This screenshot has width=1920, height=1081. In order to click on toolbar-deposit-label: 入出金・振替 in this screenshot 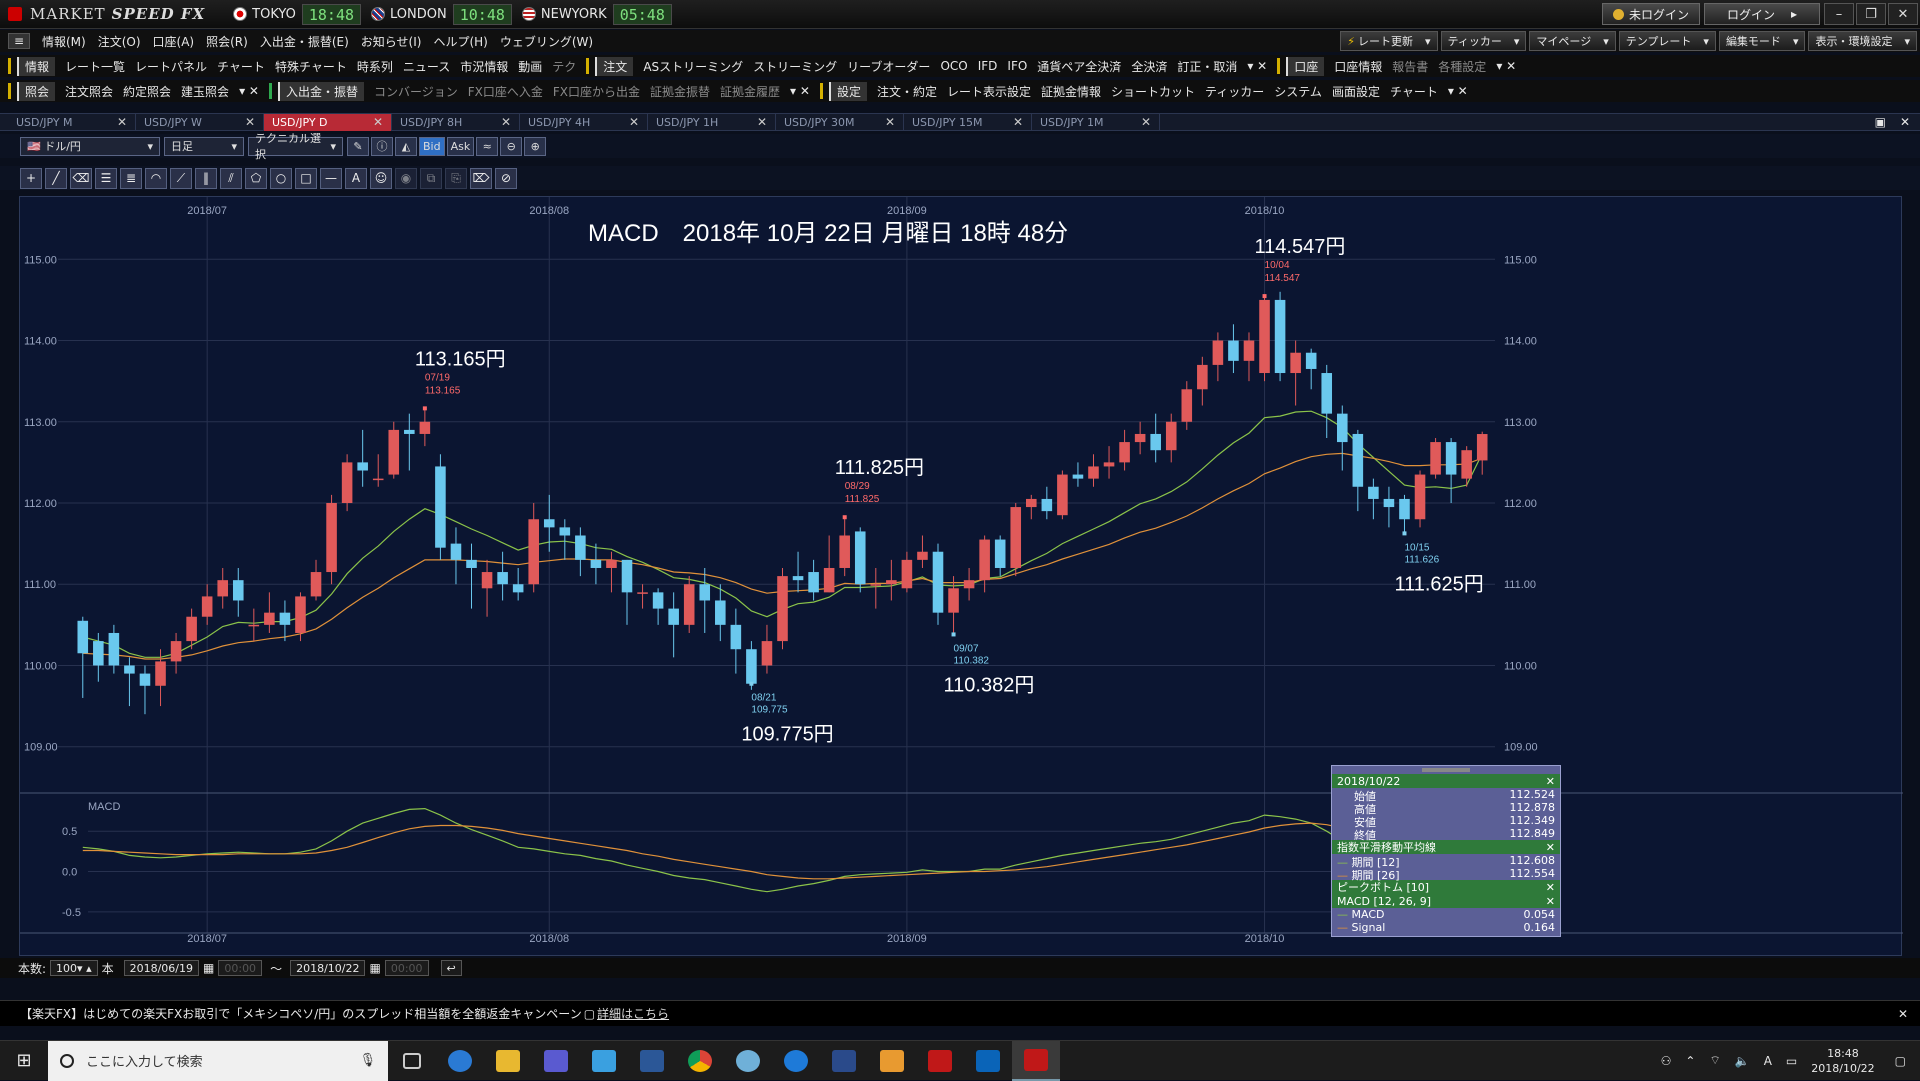, I will do `click(320, 91)`.